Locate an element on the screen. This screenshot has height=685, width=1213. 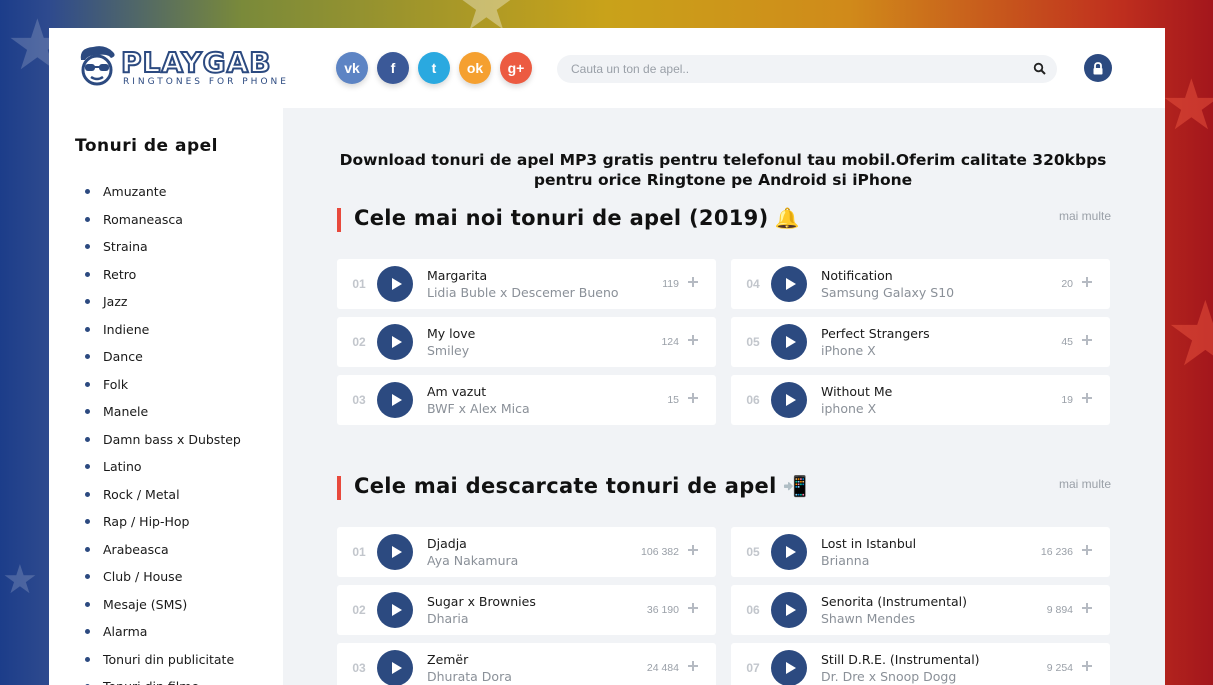
download-count: 119 is located at coordinates (670, 284).